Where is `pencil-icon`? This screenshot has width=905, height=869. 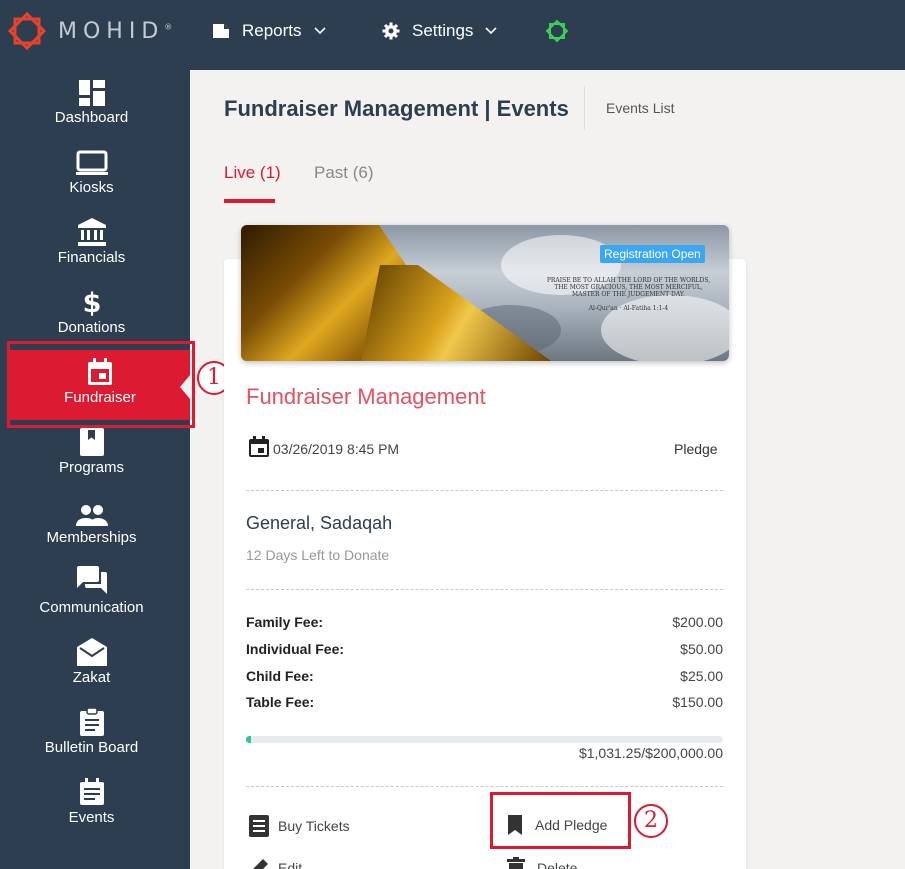
pencil-icon is located at coordinates (260, 864).